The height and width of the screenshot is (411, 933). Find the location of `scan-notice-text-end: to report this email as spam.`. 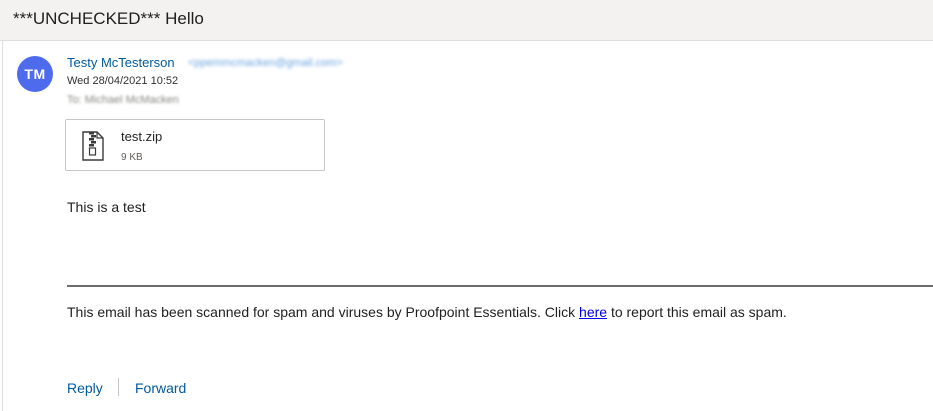

scan-notice-text-end: to report this email as spam. is located at coordinates (697, 312).